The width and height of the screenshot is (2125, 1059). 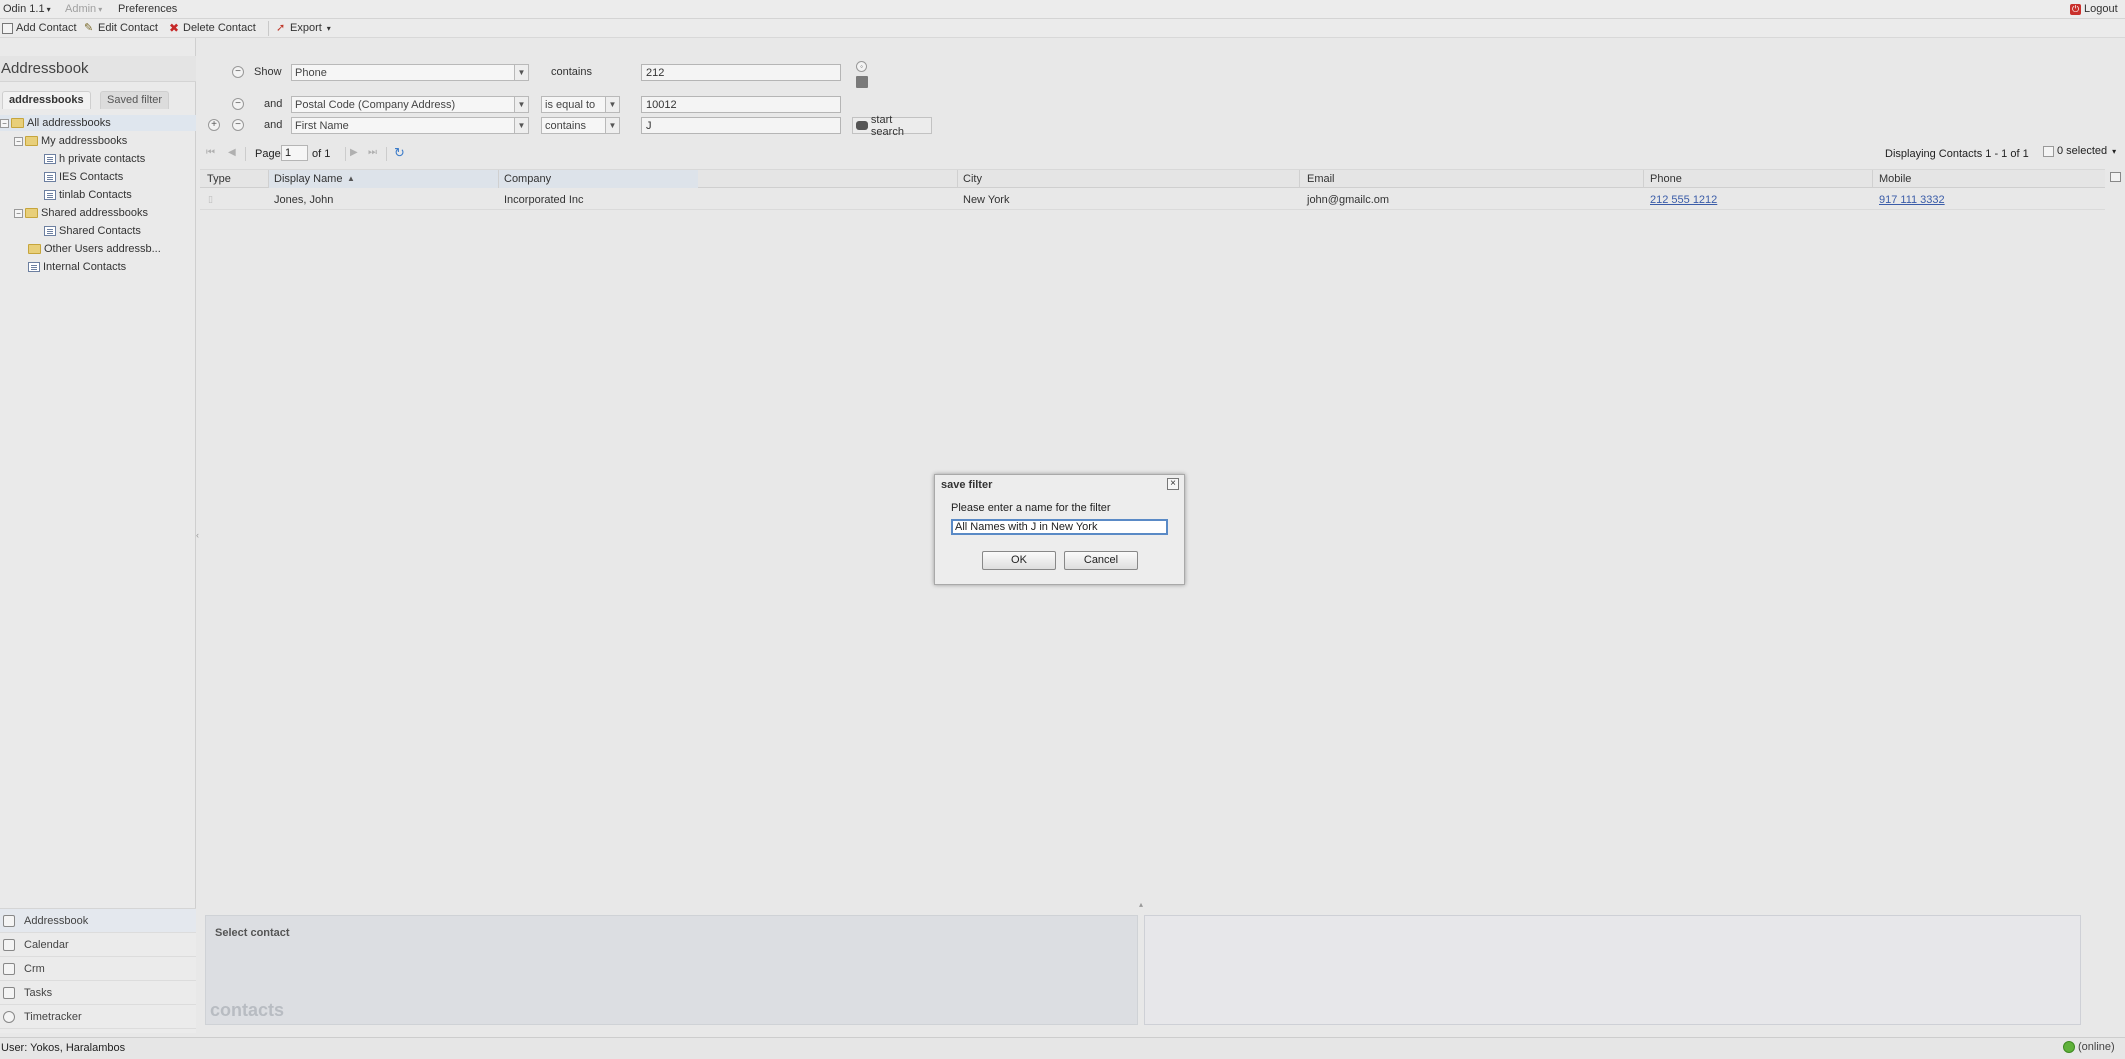 I want to click on cell-mobile-link: 917 111 3332, so click(x=1912, y=200).